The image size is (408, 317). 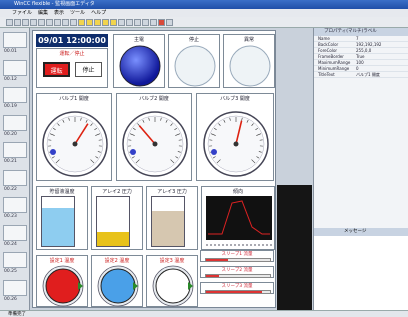 What do you see at coordinates (10, 79) in the screenshot?
I see `screen-thumbnail-label: 00.12` at bounding box center [10, 79].